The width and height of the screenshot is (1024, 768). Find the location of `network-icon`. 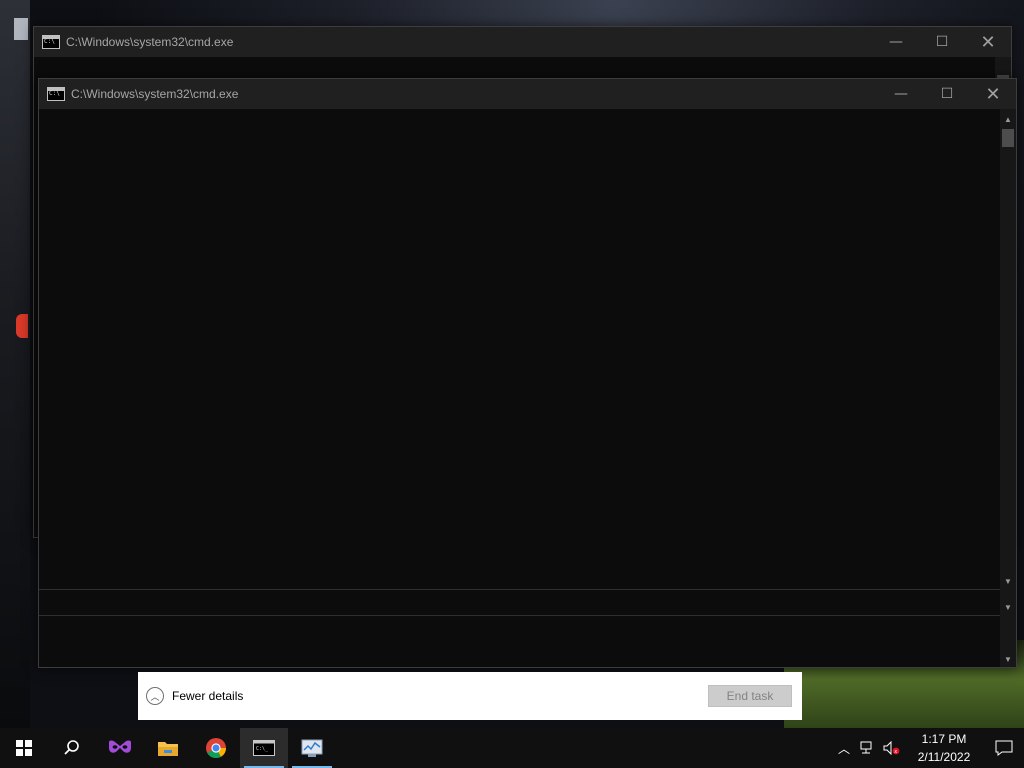

network-icon is located at coordinates (868, 748).